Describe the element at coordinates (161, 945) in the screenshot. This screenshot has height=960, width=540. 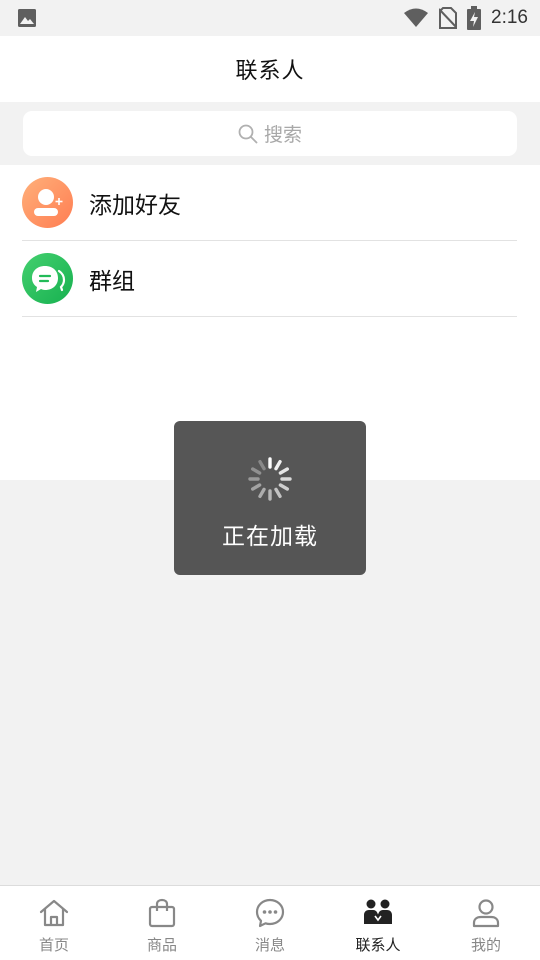
I see `tab-label: 商品` at that location.